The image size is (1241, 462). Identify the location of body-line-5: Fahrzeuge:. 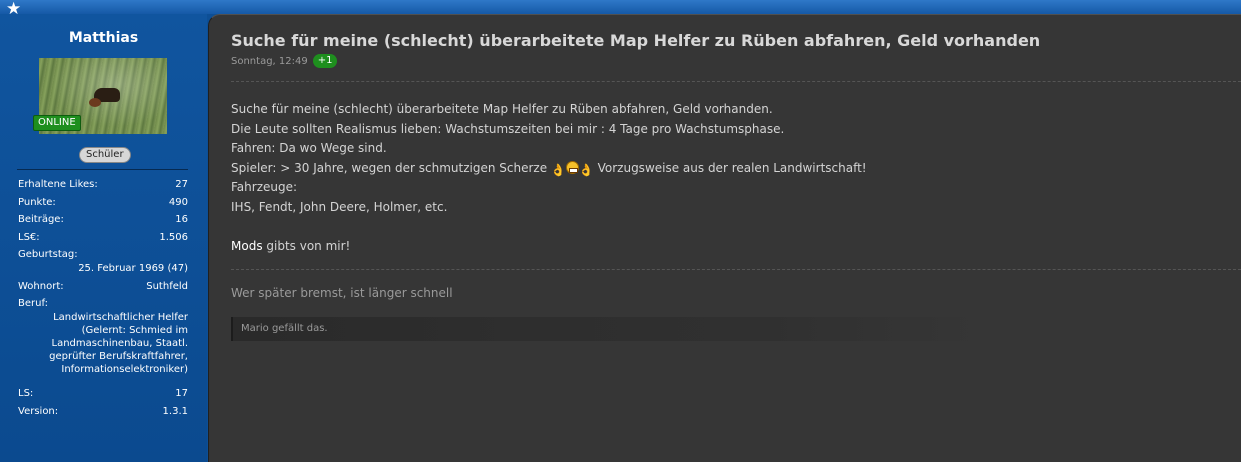
(264, 187).